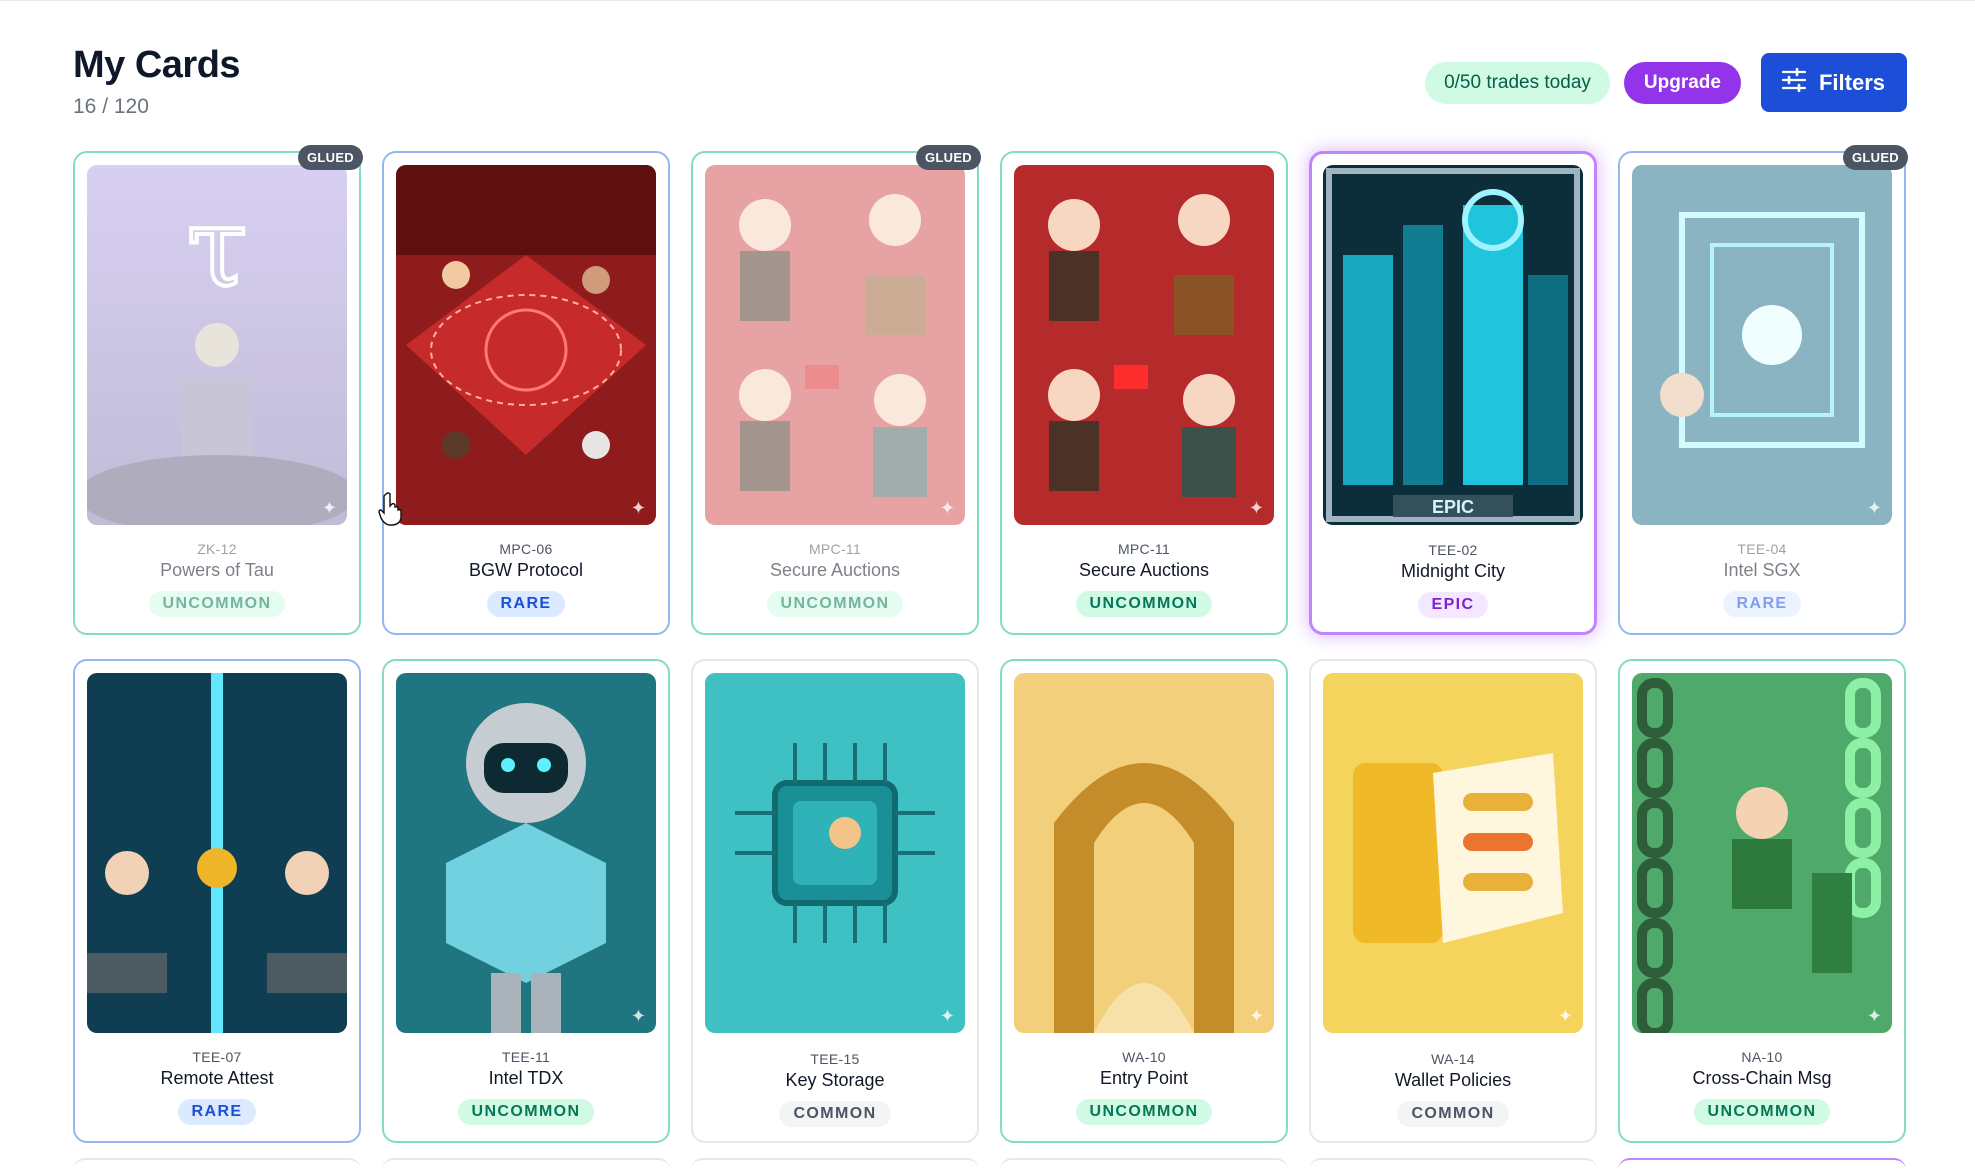 Image resolution: width=1975 pixels, height=1172 pixels. I want to click on card: ✦ TEE-04 Intel SGX RARE GLUED, so click(1763, 390).